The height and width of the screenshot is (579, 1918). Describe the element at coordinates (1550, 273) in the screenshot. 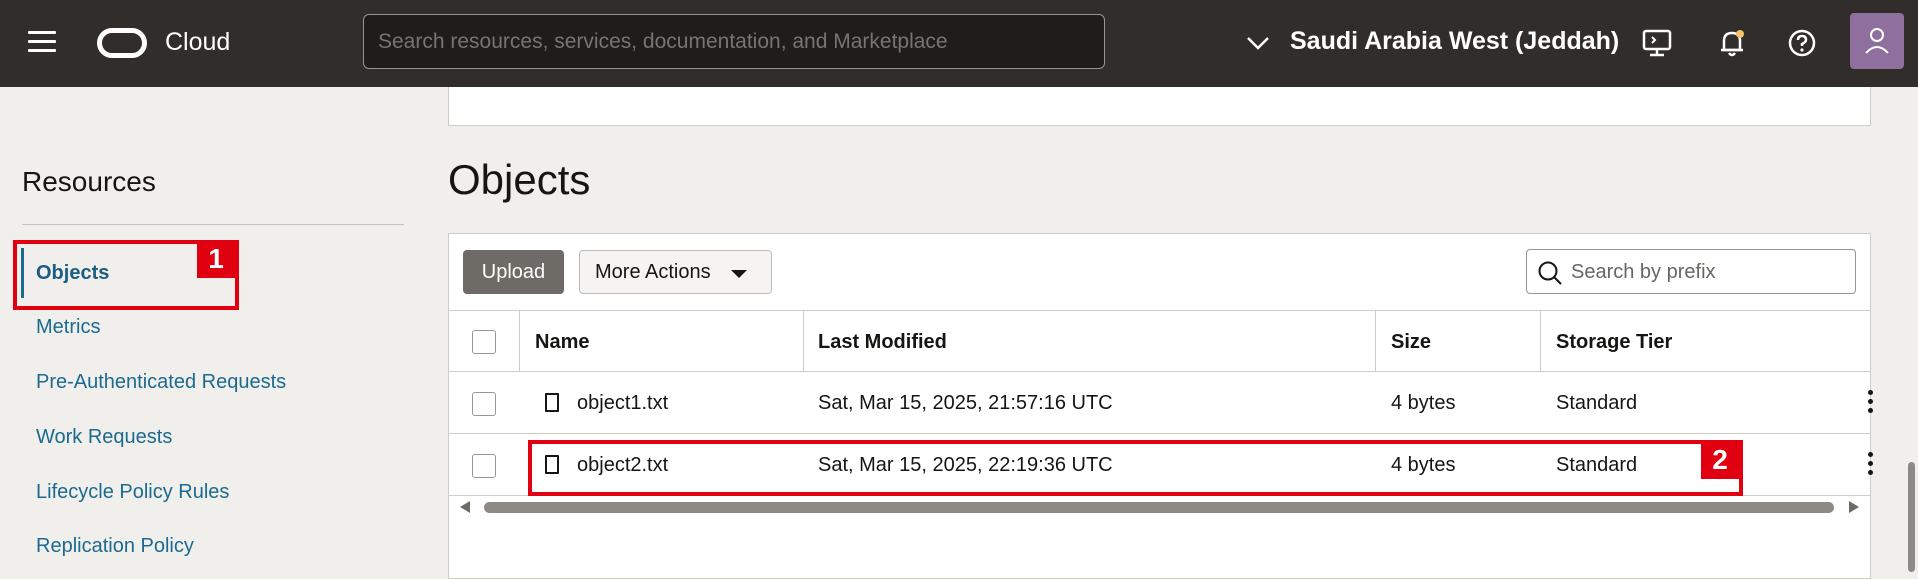

I see `search-icon` at that location.